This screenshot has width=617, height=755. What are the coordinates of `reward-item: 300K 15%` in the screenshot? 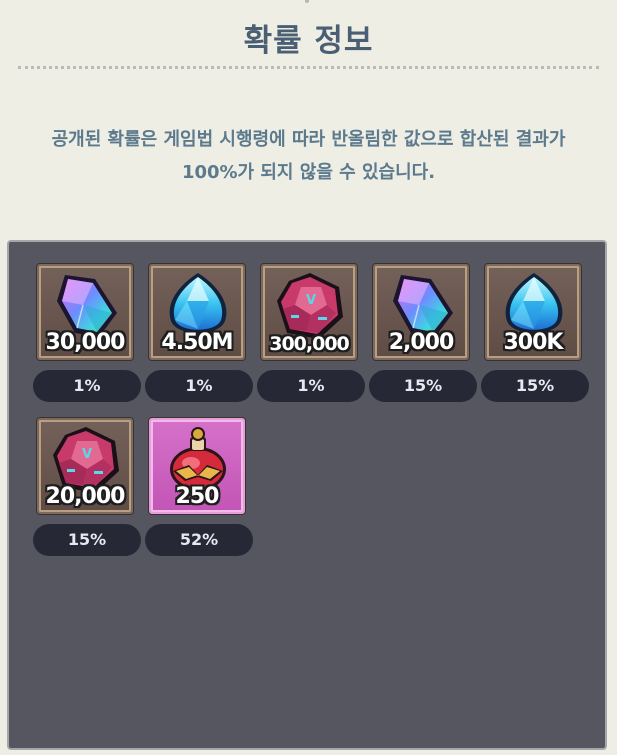 It's located at (536, 334).